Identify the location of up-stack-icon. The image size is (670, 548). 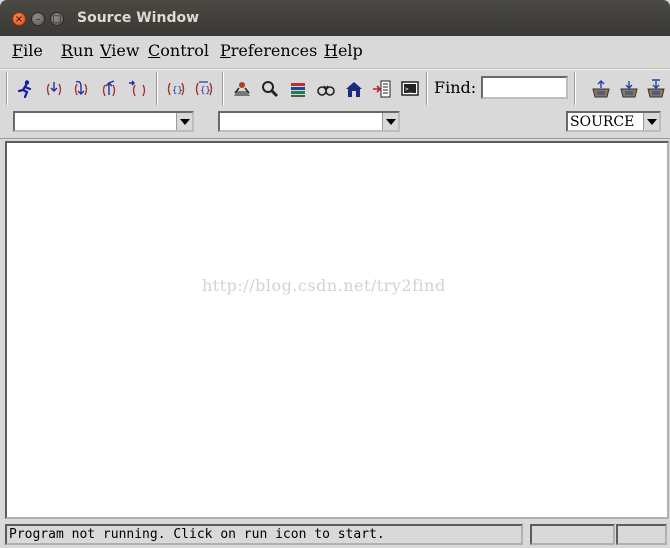
(601, 89).